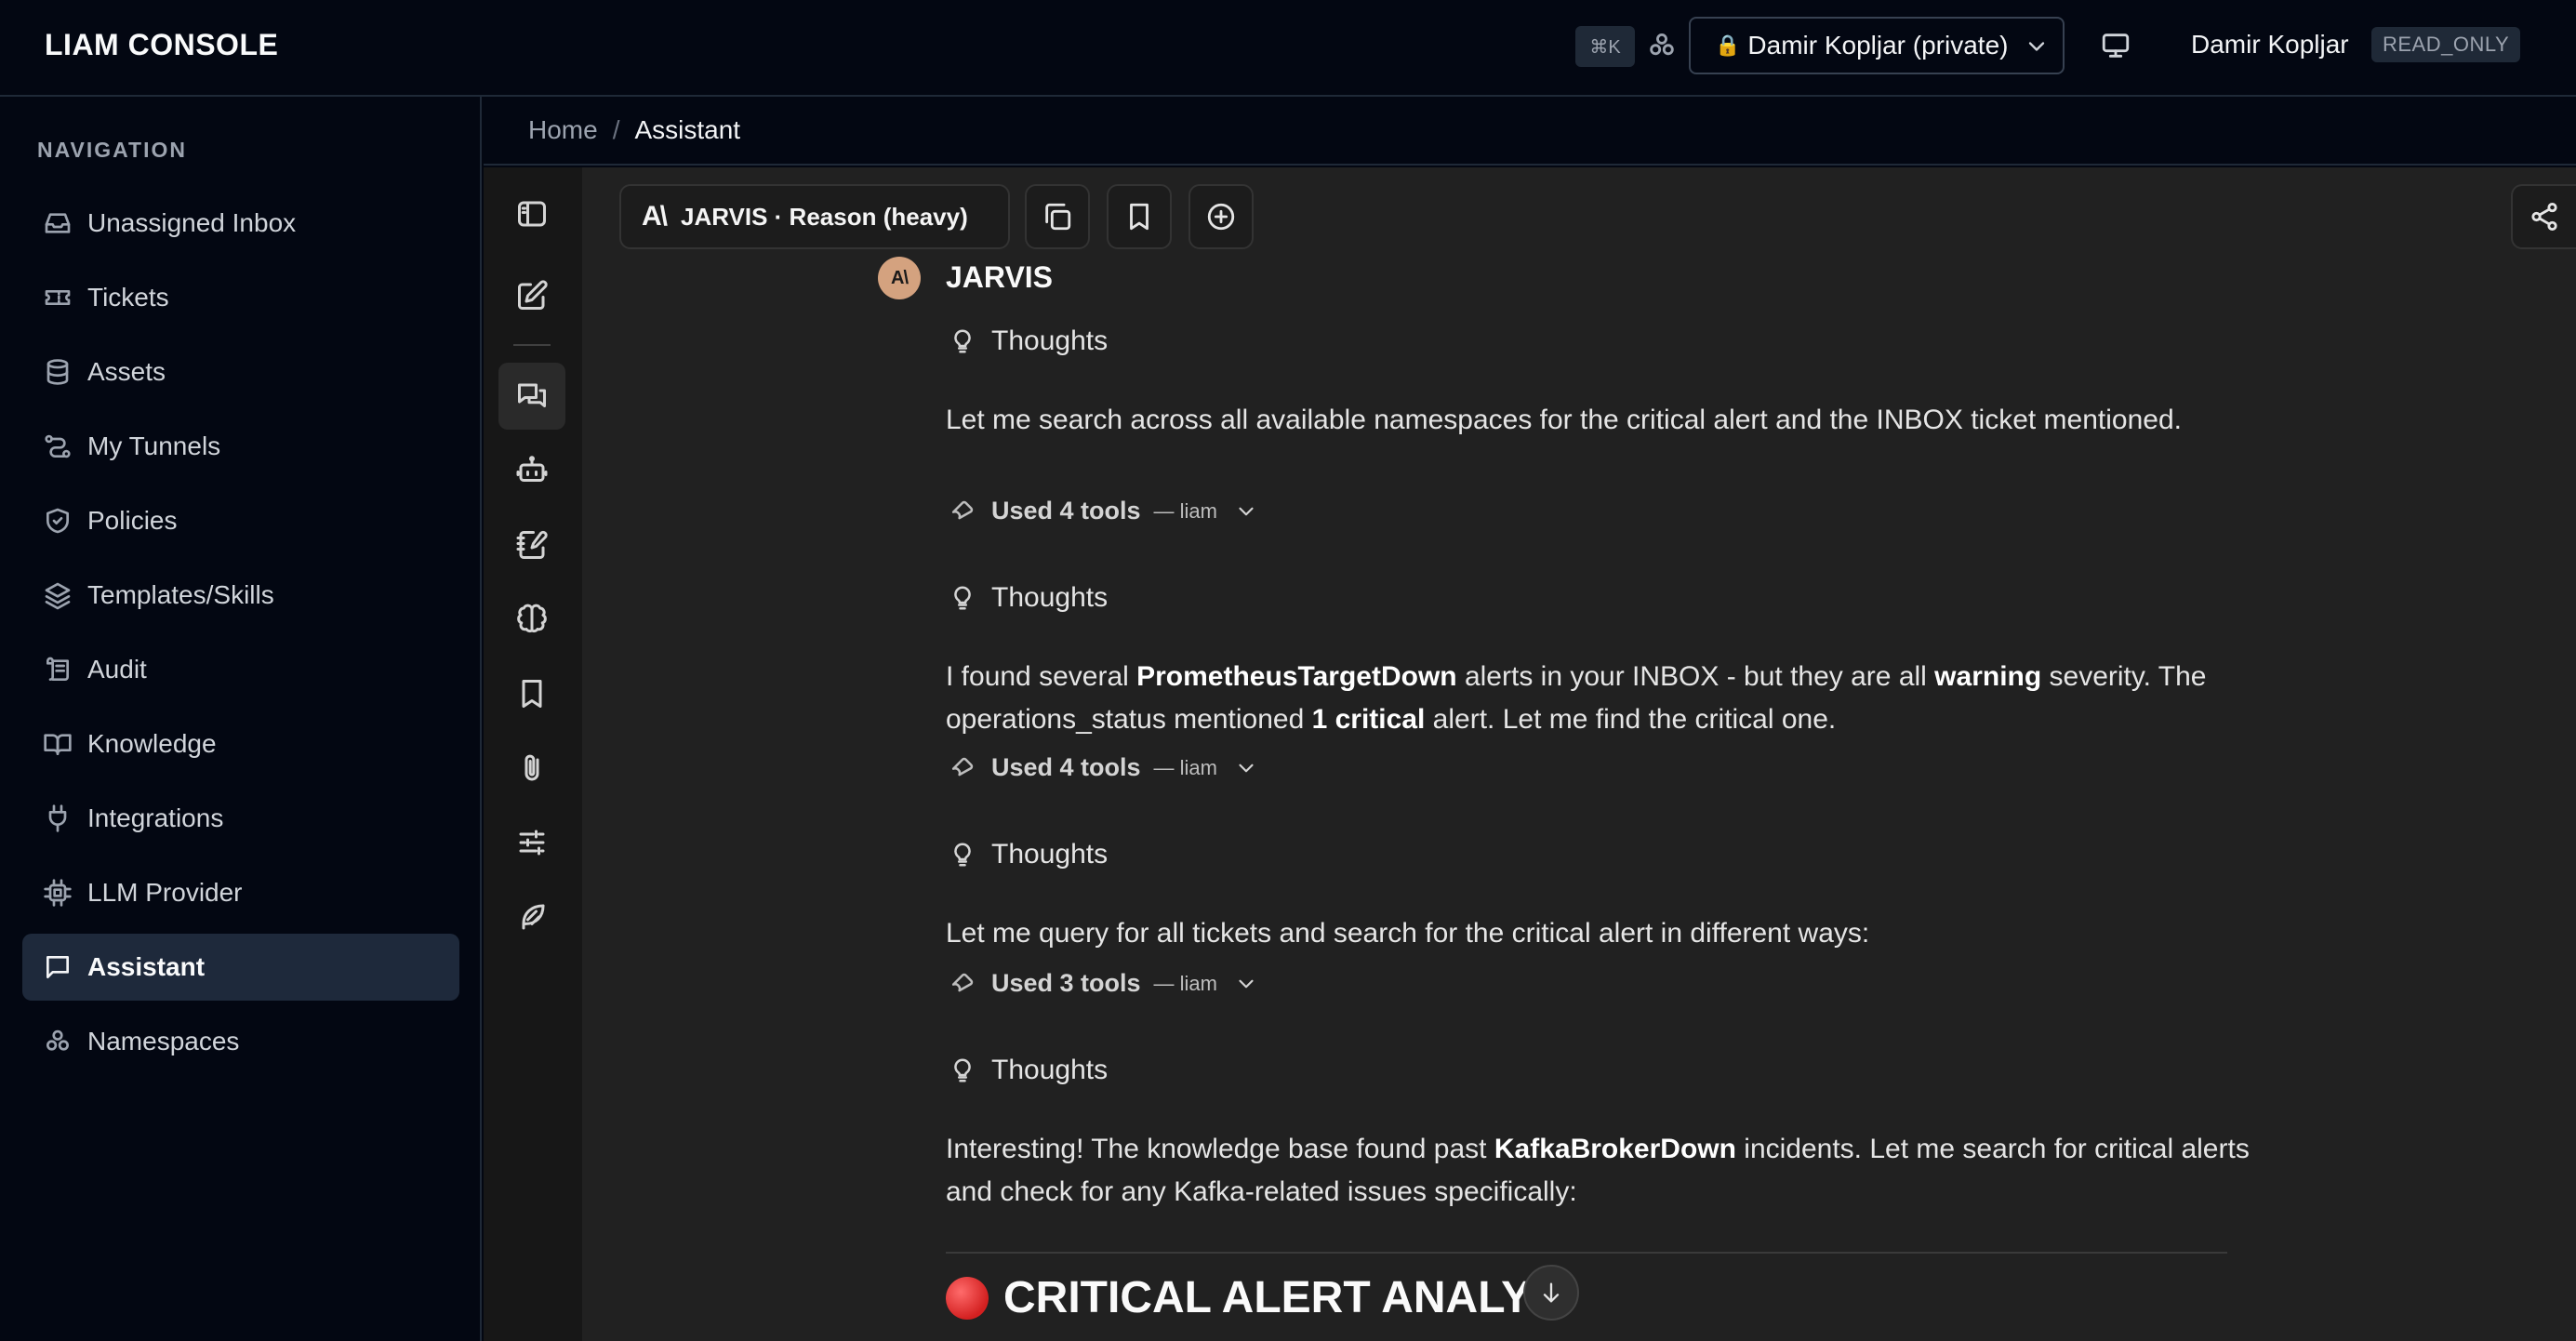  I want to click on new-chat-button, so click(531, 295).